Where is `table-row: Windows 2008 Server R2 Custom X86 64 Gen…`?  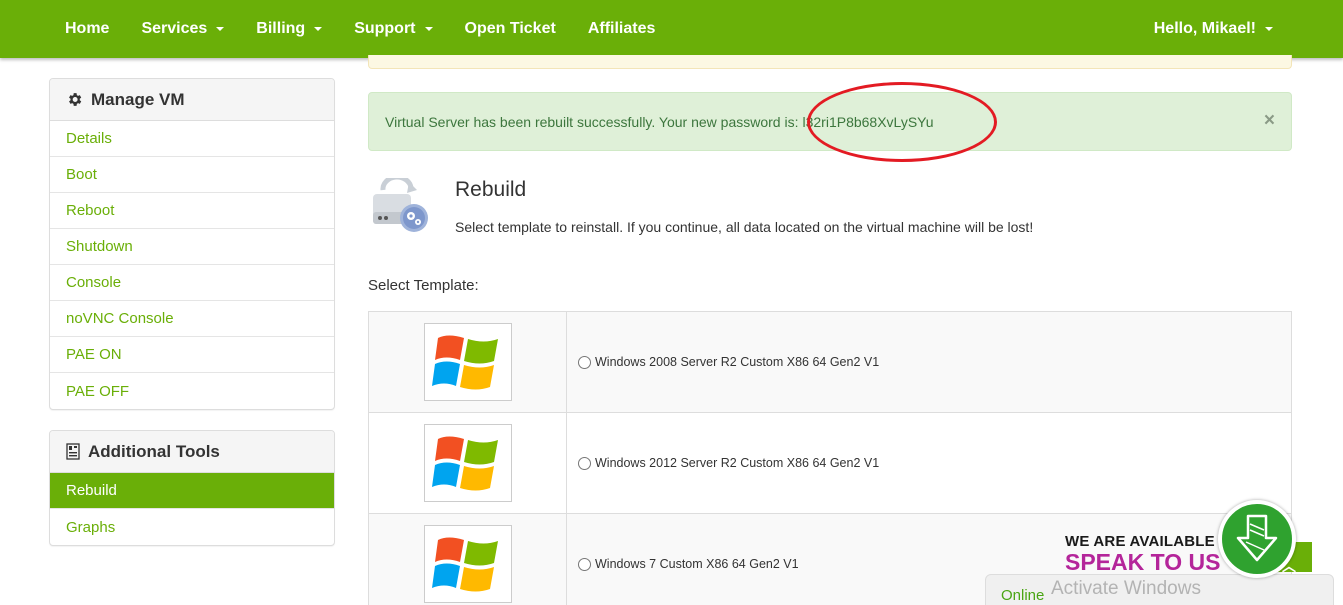
table-row: Windows 2008 Server R2 Custom X86 64 Gen… is located at coordinates (830, 362).